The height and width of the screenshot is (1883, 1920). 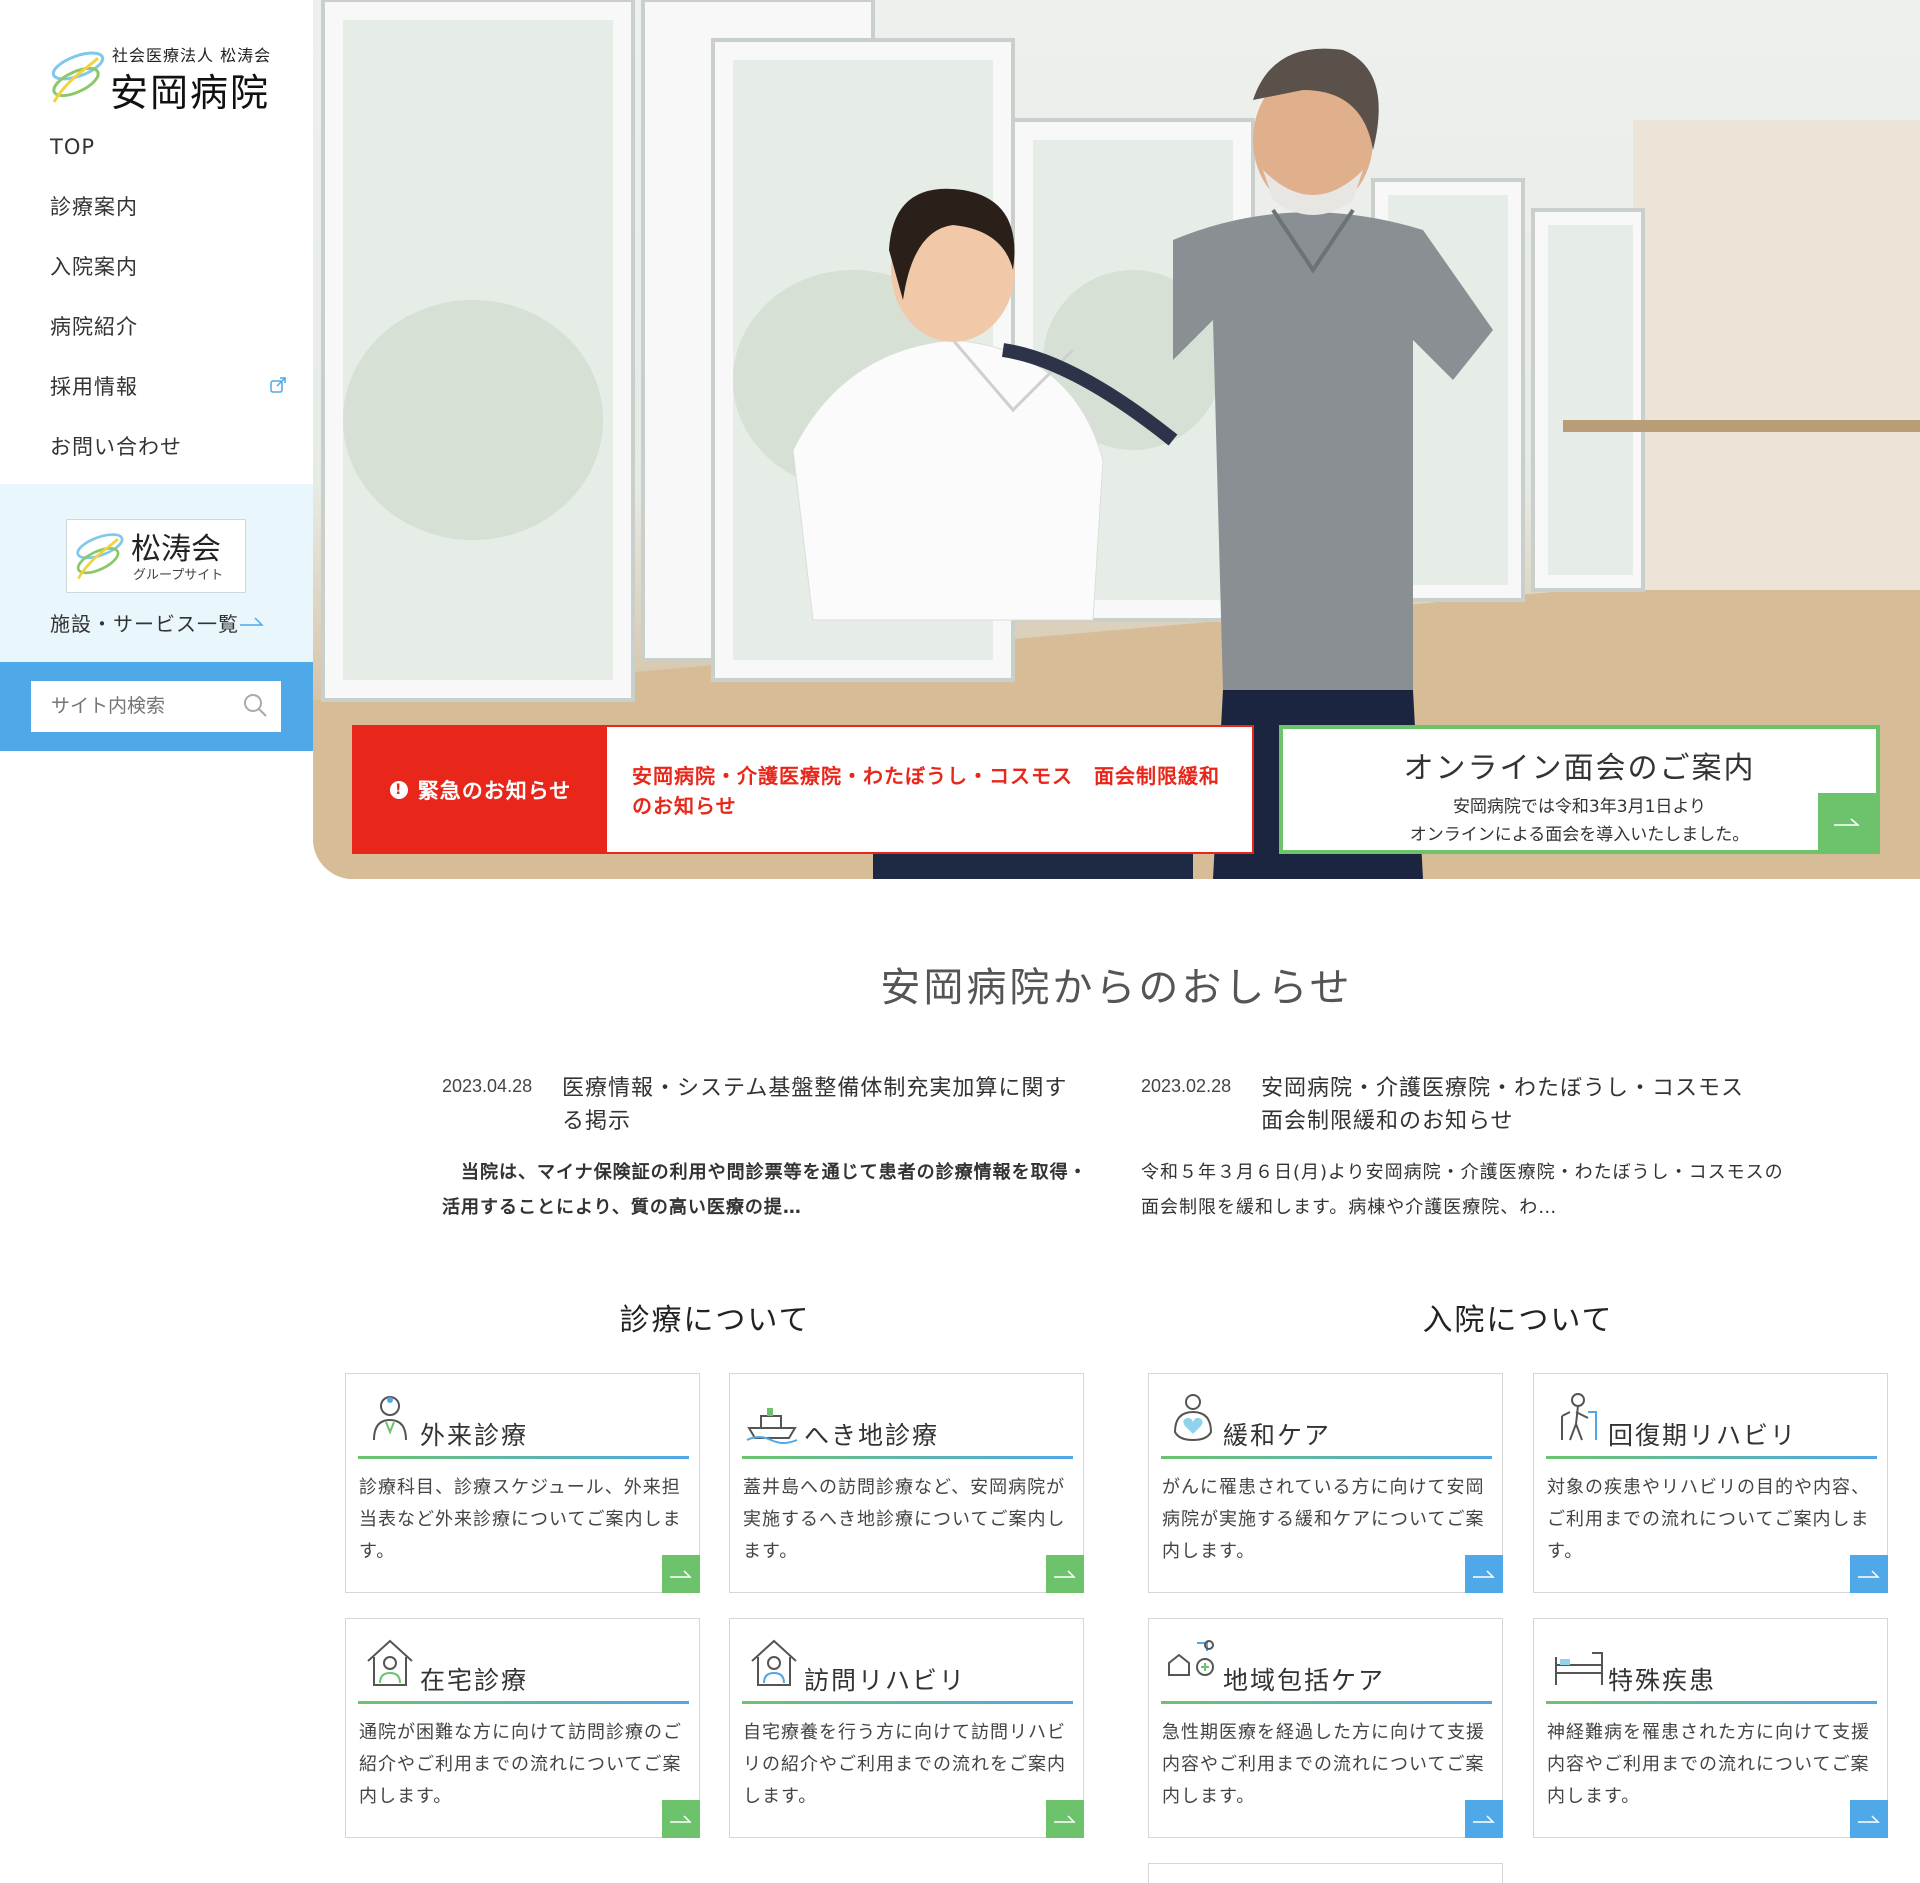 What do you see at coordinates (156, 274) in the screenshot?
I see `nav-item-inpatient: 入院案内` at bounding box center [156, 274].